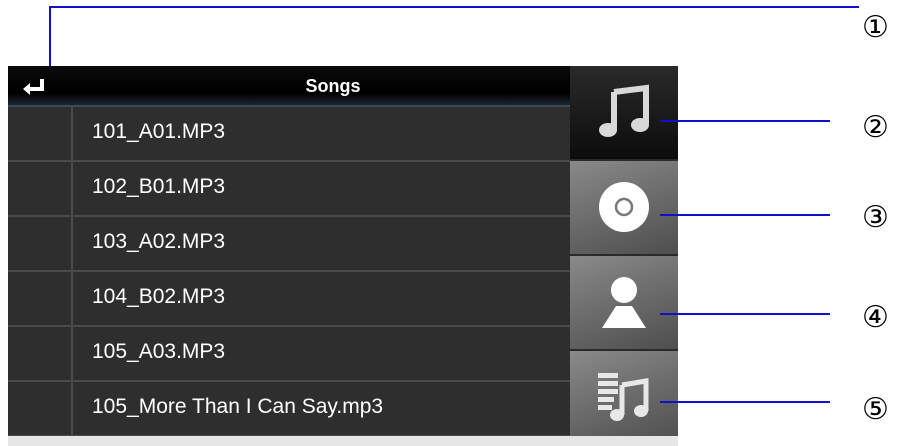 The height and width of the screenshot is (446, 910). What do you see at coordinates (289, 244) in the screenshot?
I see `song-row: 103_A02.MP3` at bounding box center [289, 244].